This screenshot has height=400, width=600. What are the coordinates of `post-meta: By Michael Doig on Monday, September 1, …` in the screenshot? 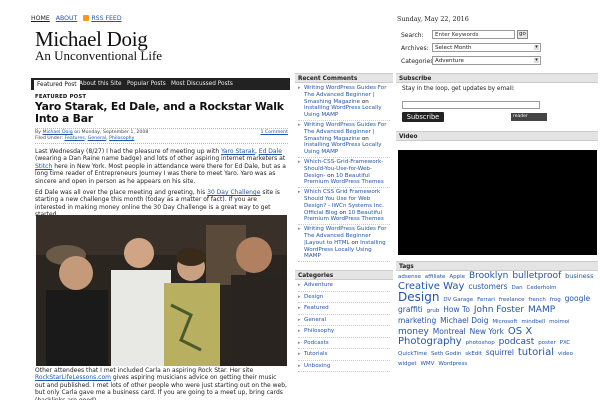 It's located at (161, 136).